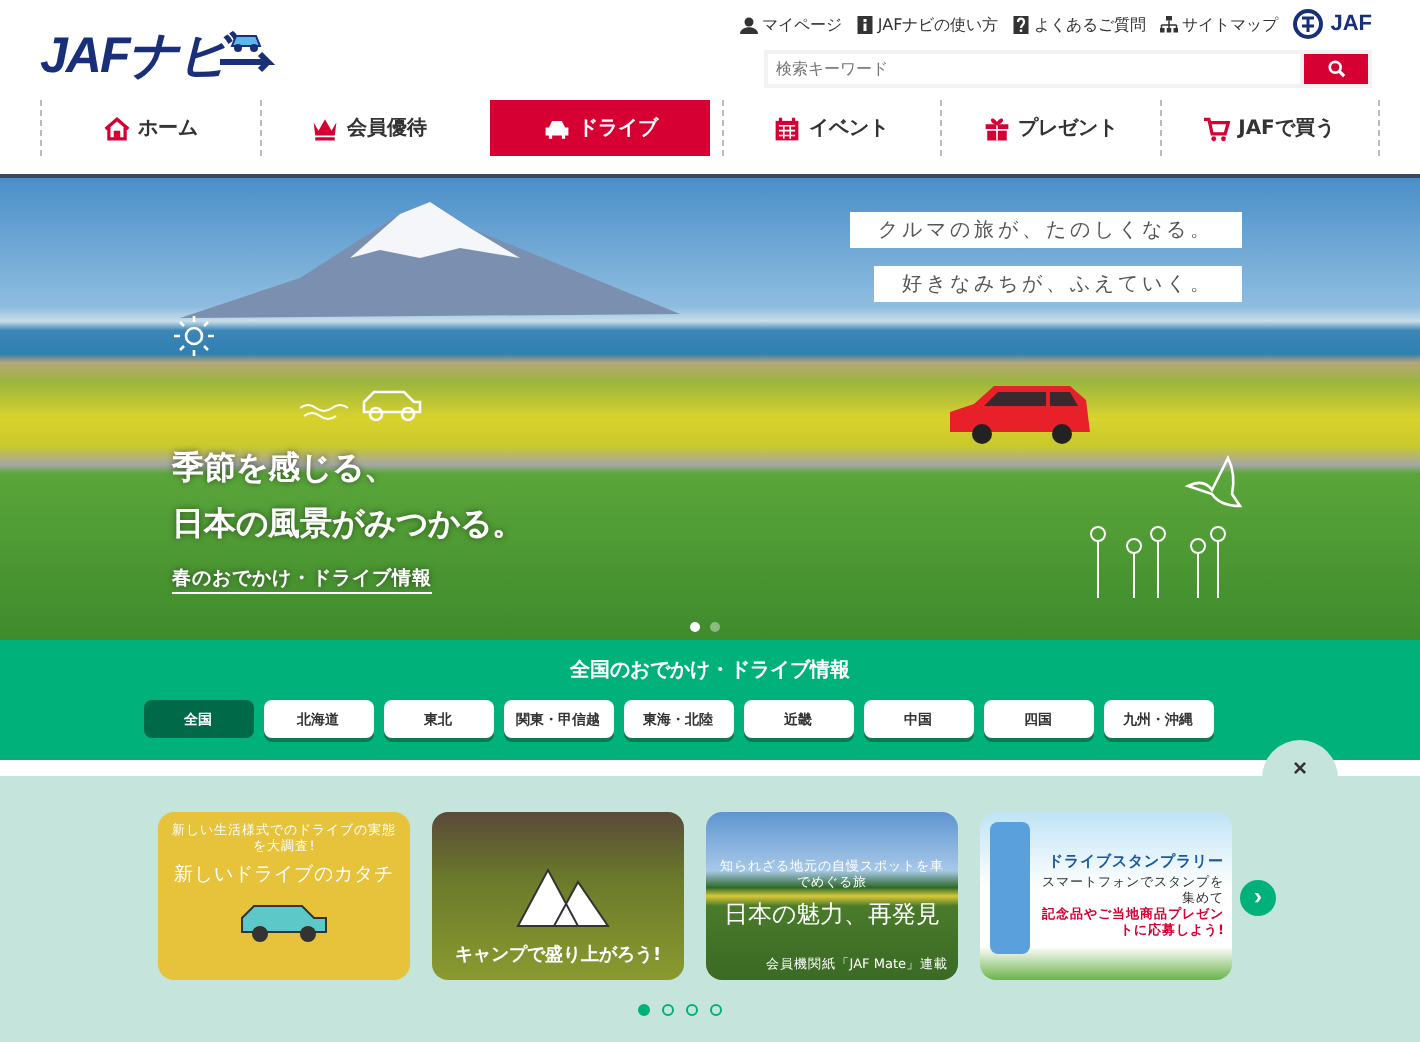 This screenshot has height=1042, width=1420. Describe the element at coordinates (1058, 284) in the screenshot. I see `tagline: 好きなみちが、ふえていく。` at that location.